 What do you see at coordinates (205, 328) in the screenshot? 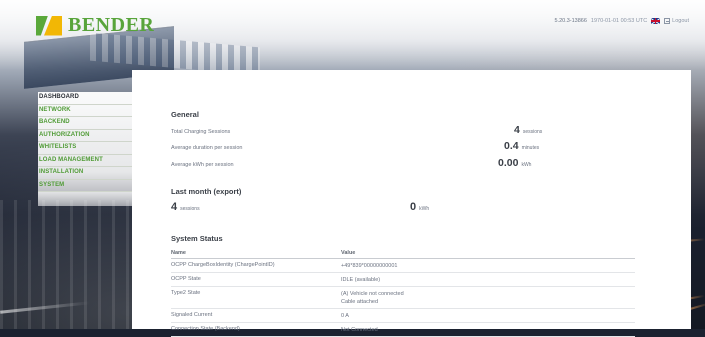
I see `row-name: Connection State (Backend)` at bounding box center [205, 328].